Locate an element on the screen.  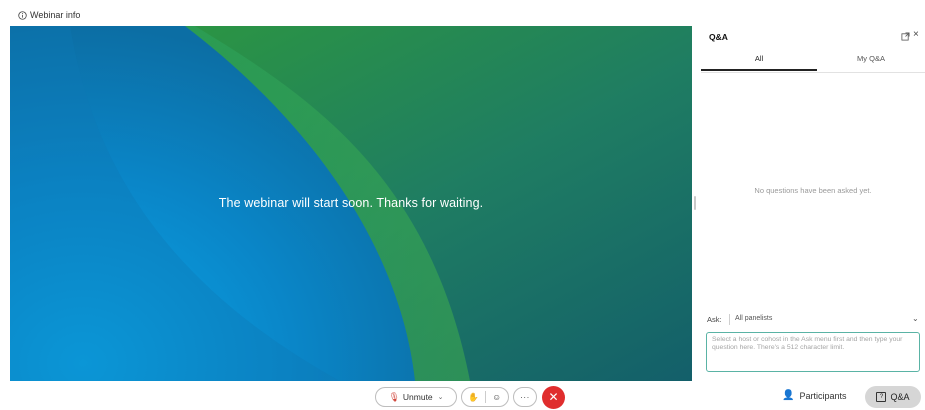
top-bar: Webinar info is located at coordinates (462, 12).